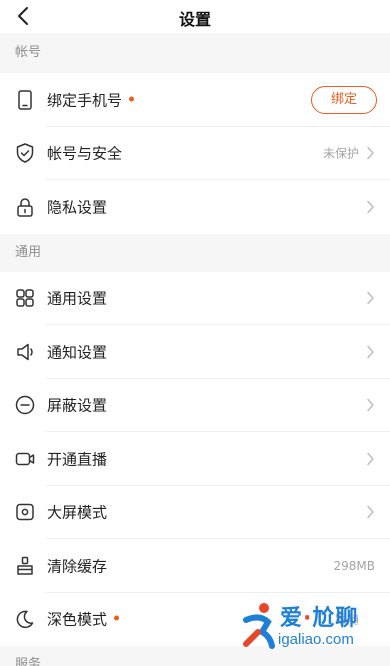  Describe the element at coordinates (25, 207) in the screenshot. I see `lock-icon` at that location.